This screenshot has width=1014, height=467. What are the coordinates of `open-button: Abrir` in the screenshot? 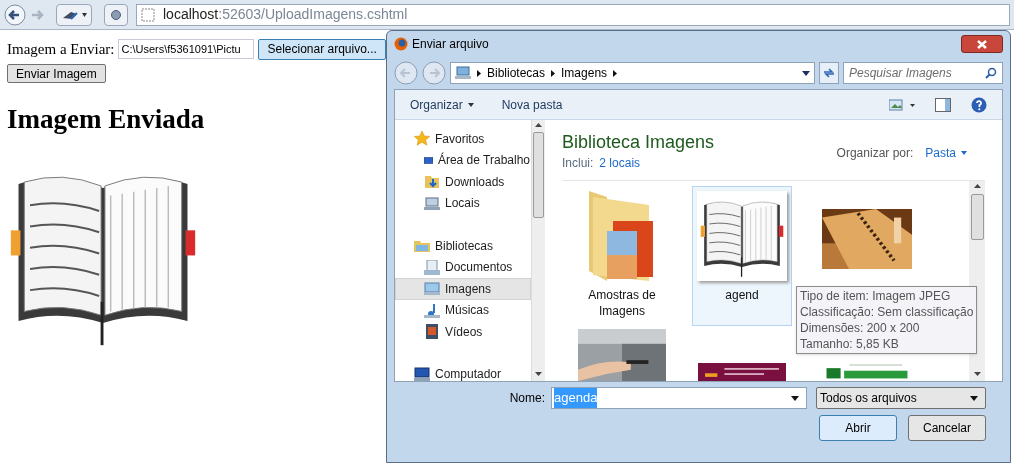 It's located at (858, 428).